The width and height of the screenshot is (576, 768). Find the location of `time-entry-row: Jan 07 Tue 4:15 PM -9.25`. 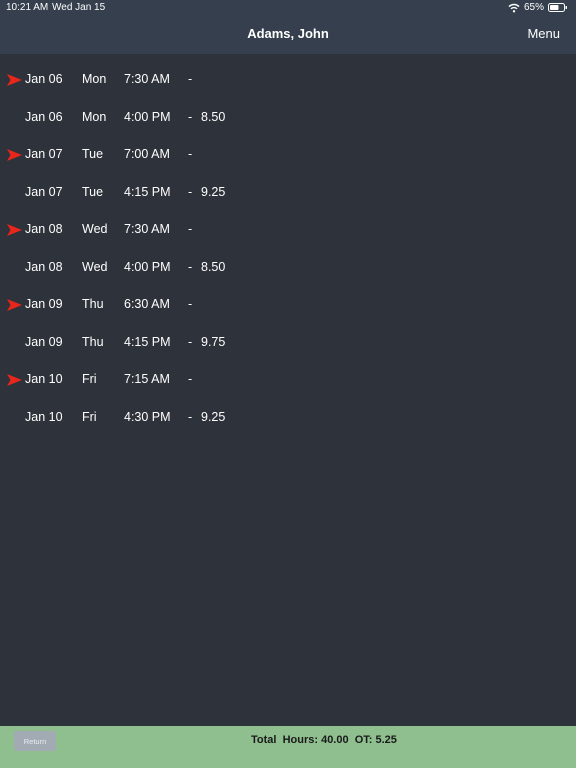

time-entry-row: Jan 07 Tue 4:15 PM -9.25 is located at coordinates (288, 193).